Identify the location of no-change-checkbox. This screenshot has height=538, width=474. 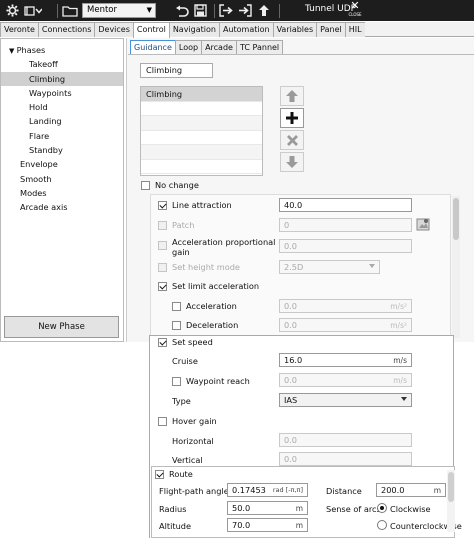
(145, 185).